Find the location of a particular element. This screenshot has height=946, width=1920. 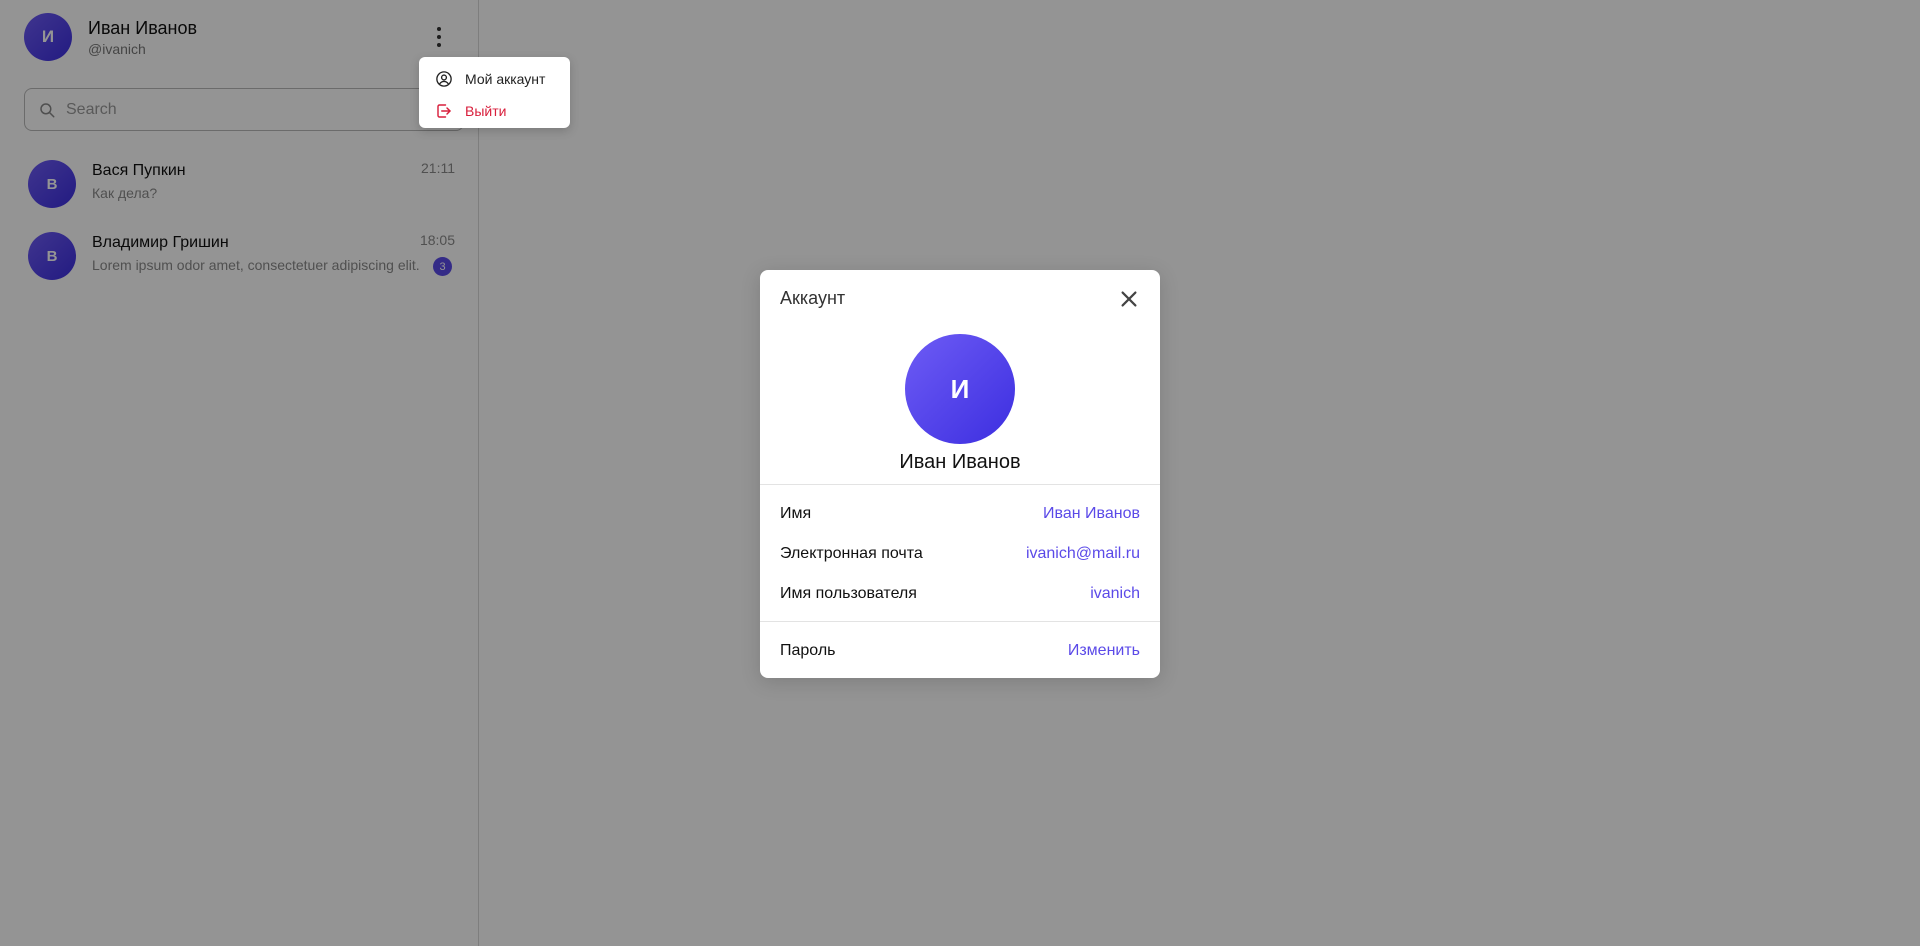

info-value: ivanich is located at coordinates (1115, 594).